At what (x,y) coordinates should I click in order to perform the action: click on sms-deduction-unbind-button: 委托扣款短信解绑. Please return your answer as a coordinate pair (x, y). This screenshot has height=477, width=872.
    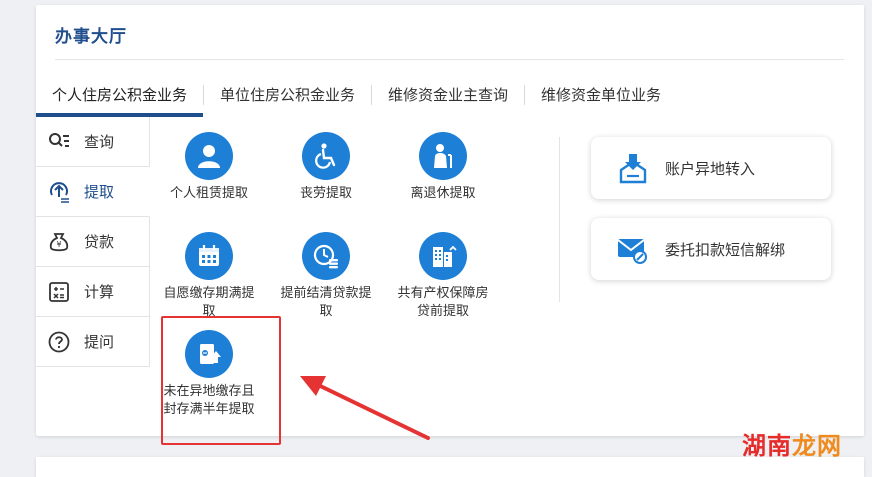
    Looking at the image, I should click on (711, 249).